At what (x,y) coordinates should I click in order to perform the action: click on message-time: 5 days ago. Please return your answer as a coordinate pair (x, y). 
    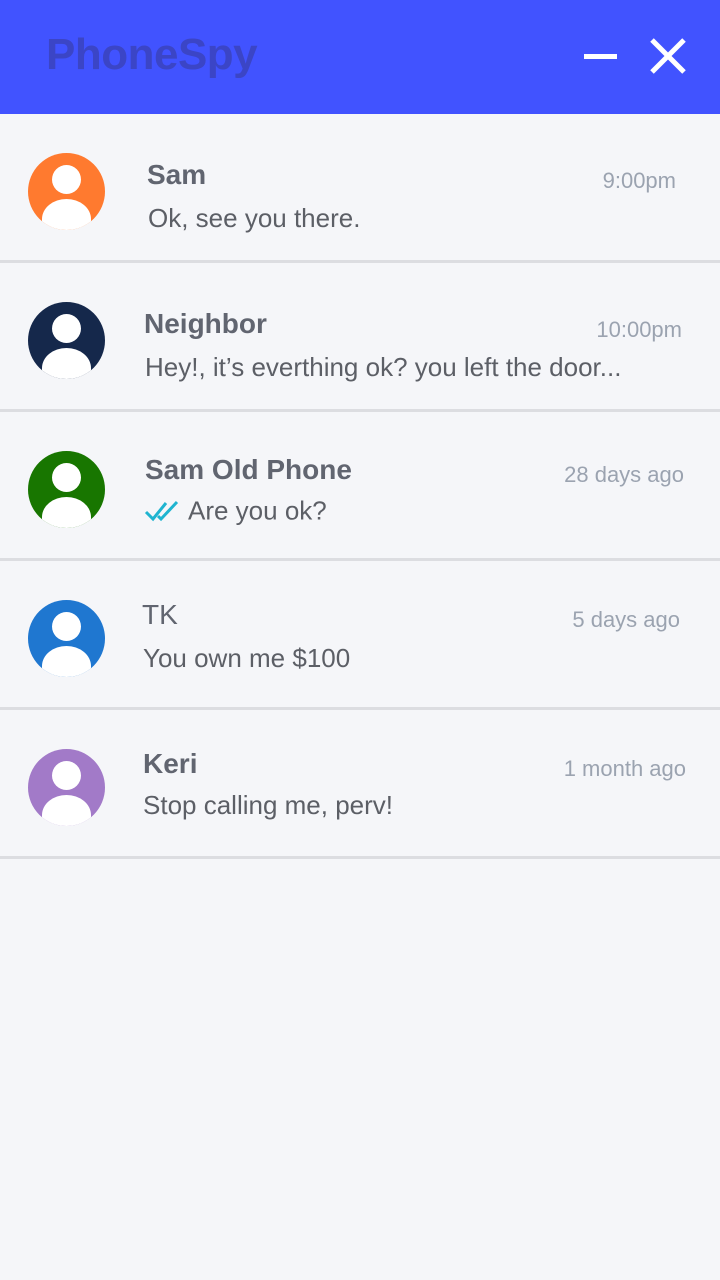
    Looking at the image, I should click on (626, 619).